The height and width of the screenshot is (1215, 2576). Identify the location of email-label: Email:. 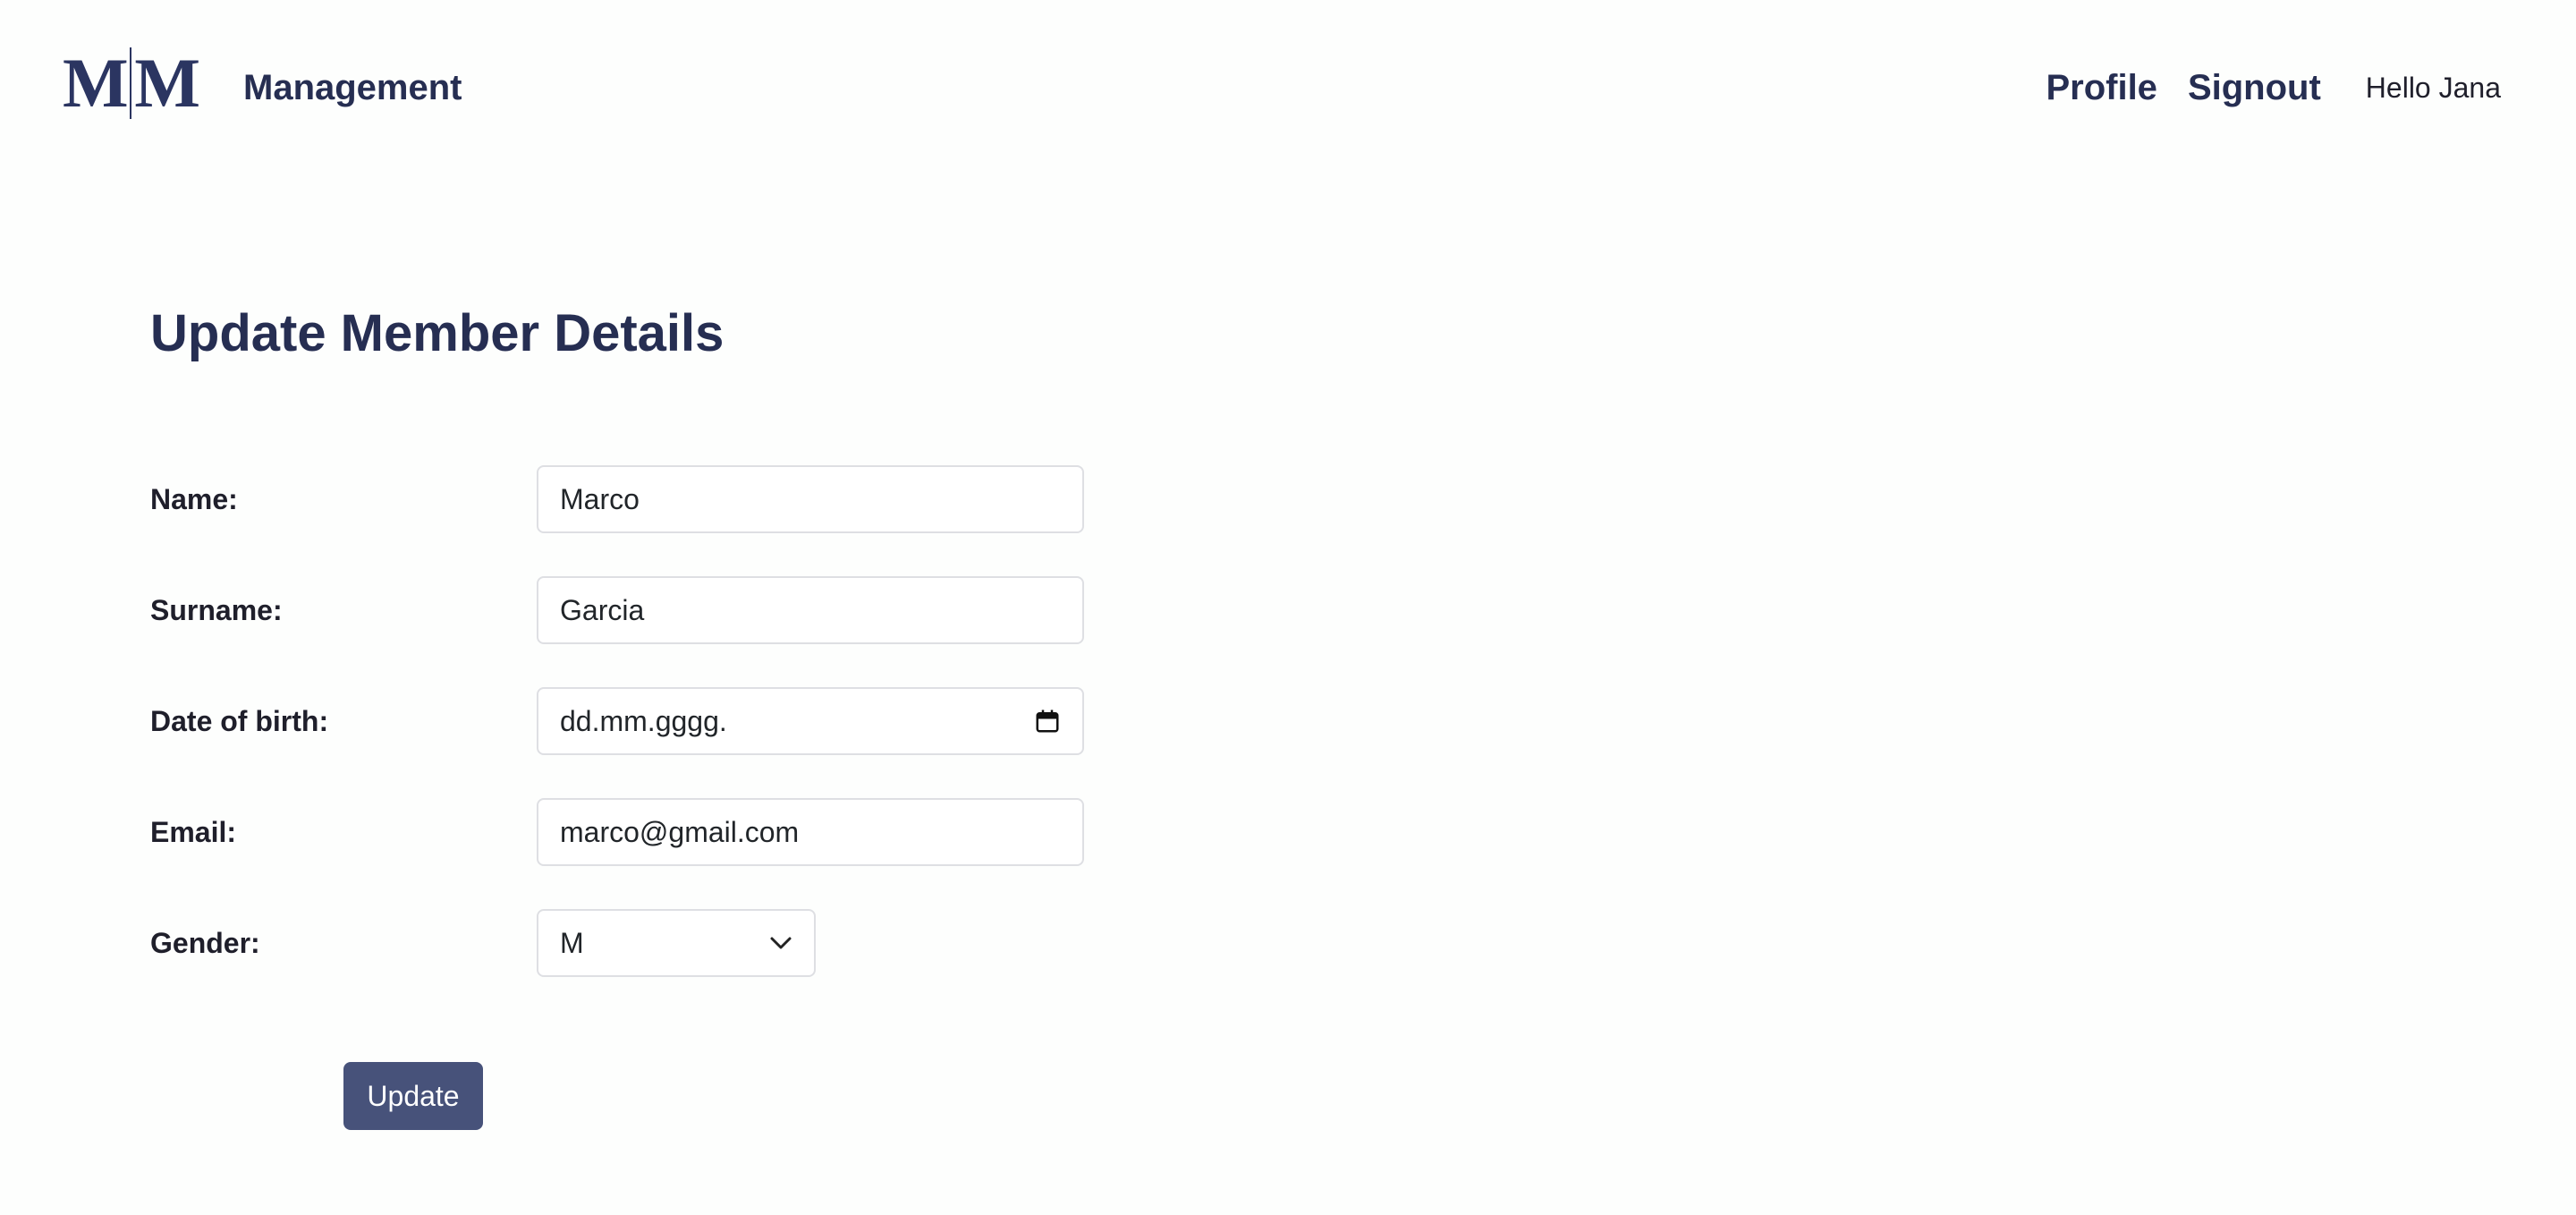
(193, 832).